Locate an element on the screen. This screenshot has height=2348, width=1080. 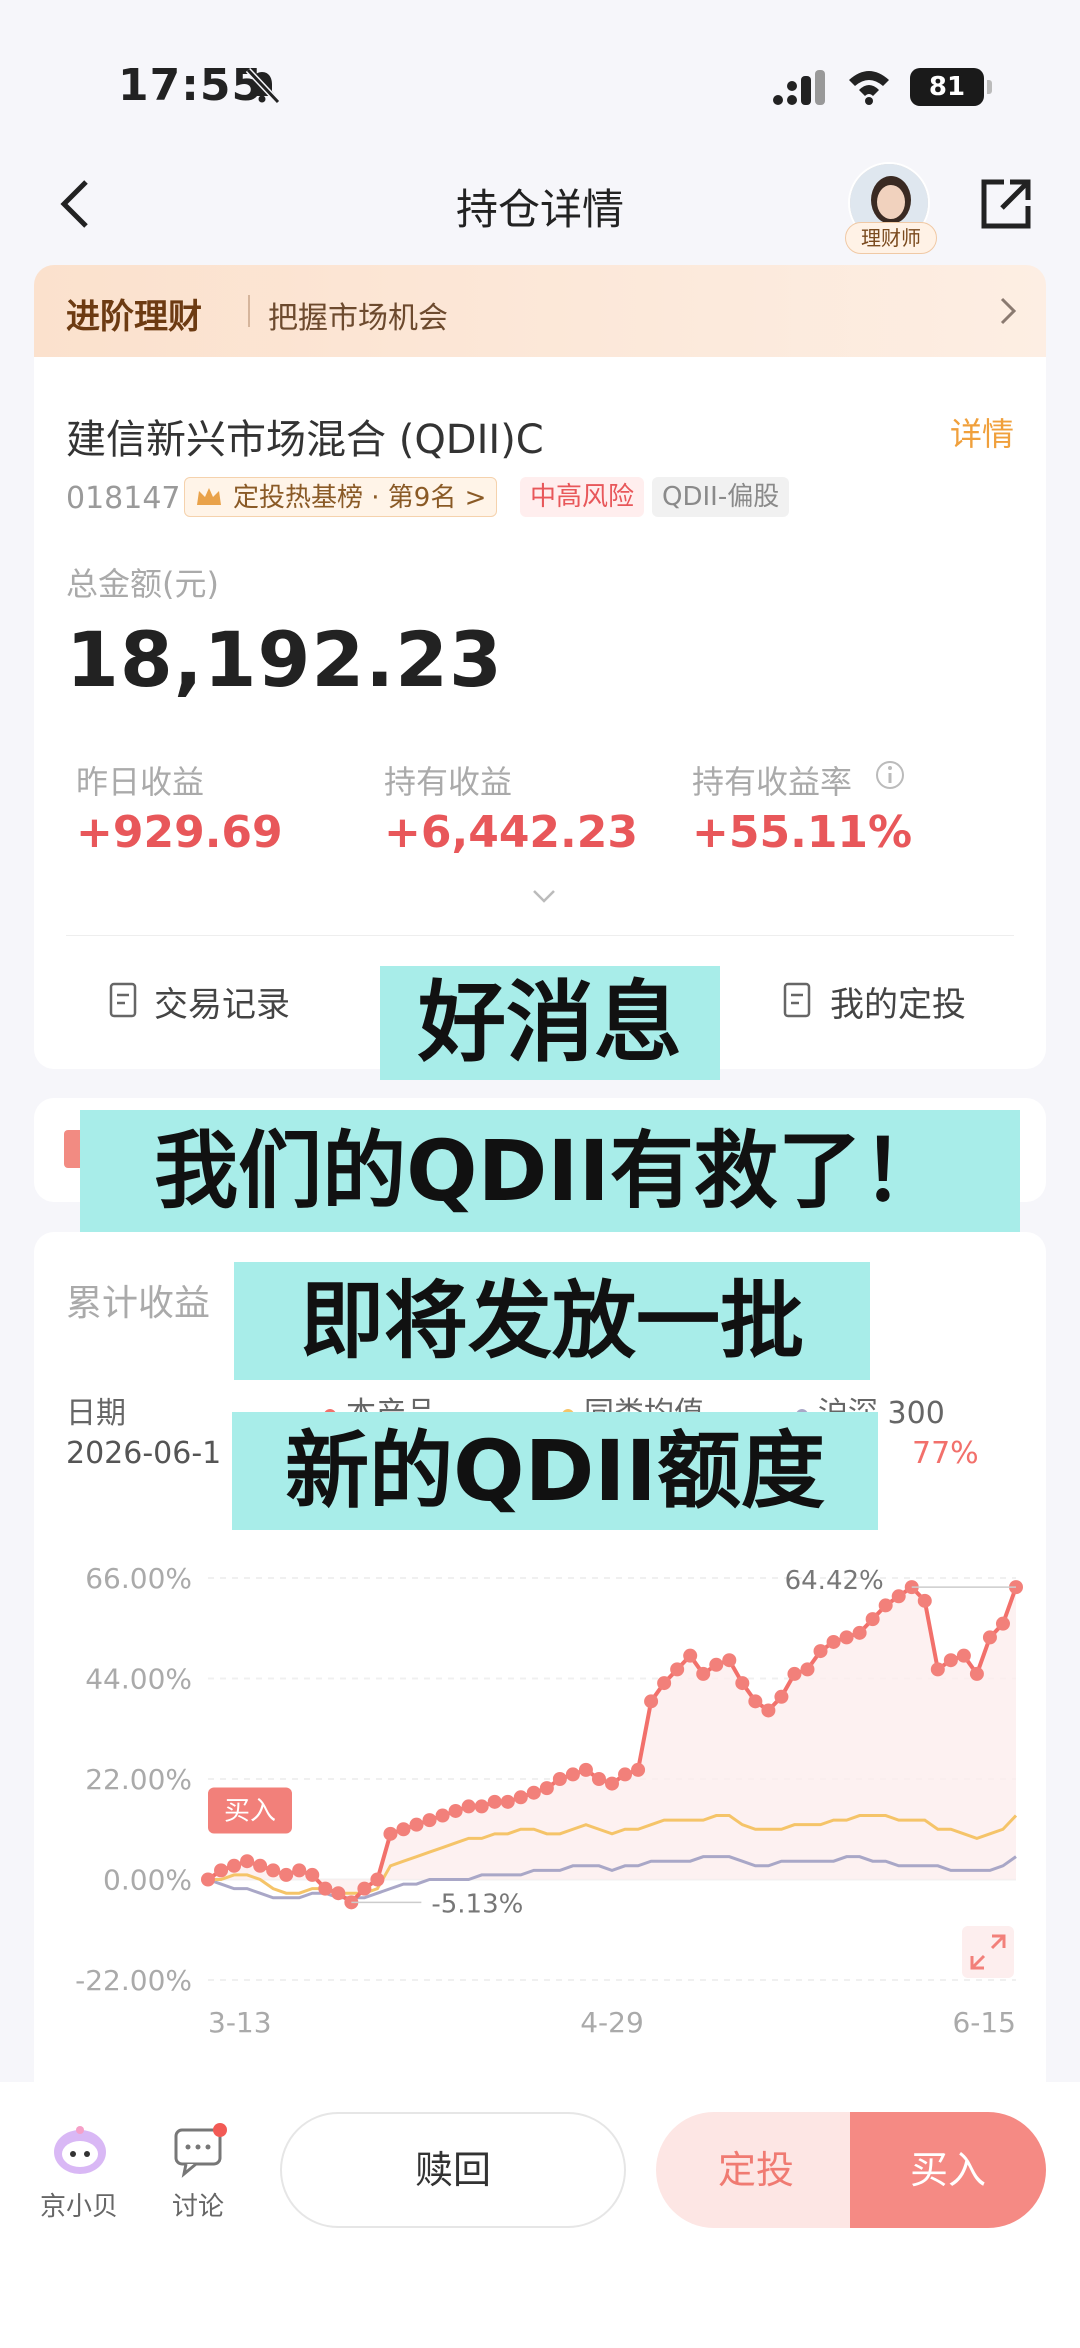
chevron-down-icon is located at coordinates (544, 897).